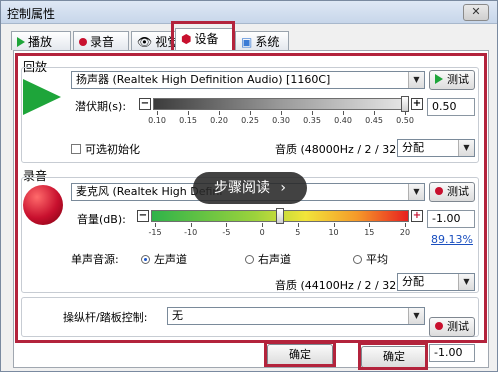  I want to click on tick-label: 10, so click(333, 232).